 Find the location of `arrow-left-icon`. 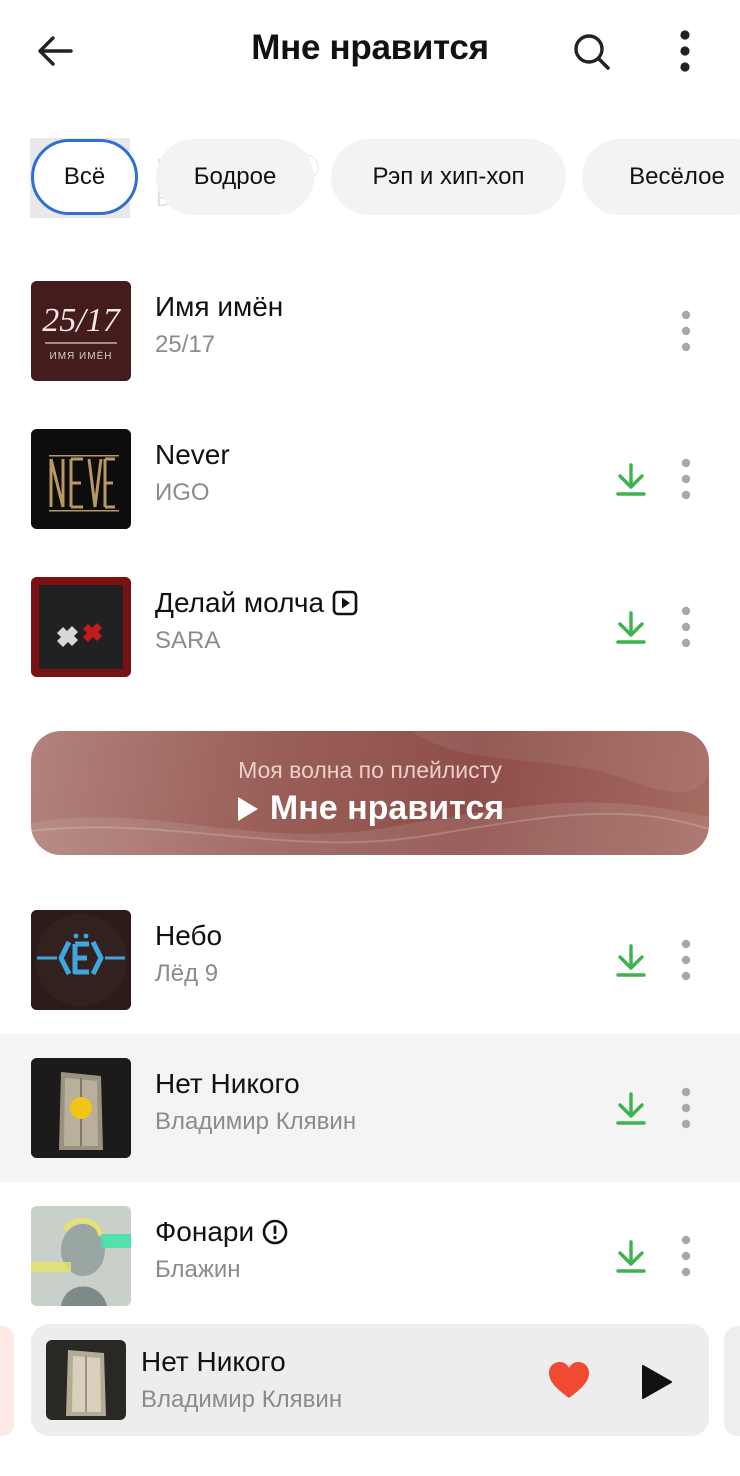

arrow-left-icon is located at coordinates (55, 51).